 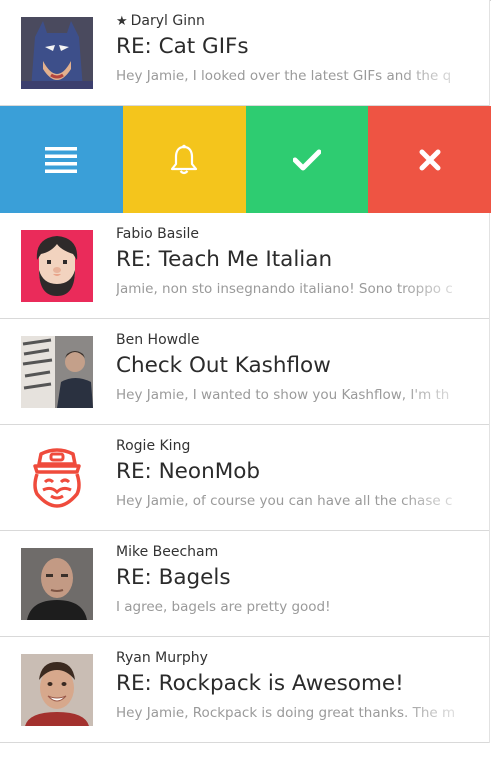 I want to click on star-icon: ★, so click(x=122, y=21).